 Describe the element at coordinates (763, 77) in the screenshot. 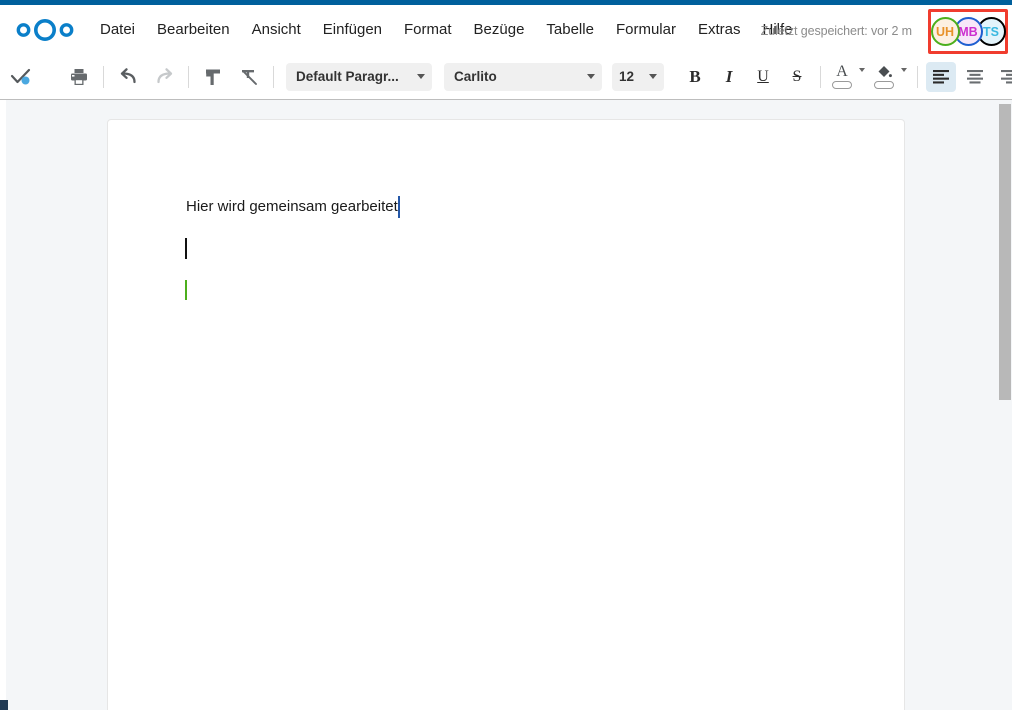

I see `underline-button: U` at that location.